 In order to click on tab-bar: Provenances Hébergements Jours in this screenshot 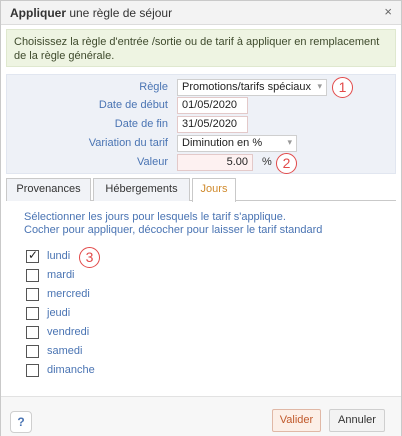, I will do `click(201, 190)`.